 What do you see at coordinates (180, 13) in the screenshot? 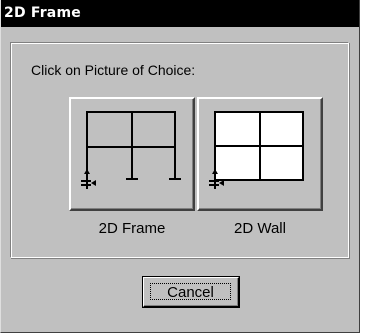
I see `title-bar: 2D Frame` at bounding box center [180, 13].